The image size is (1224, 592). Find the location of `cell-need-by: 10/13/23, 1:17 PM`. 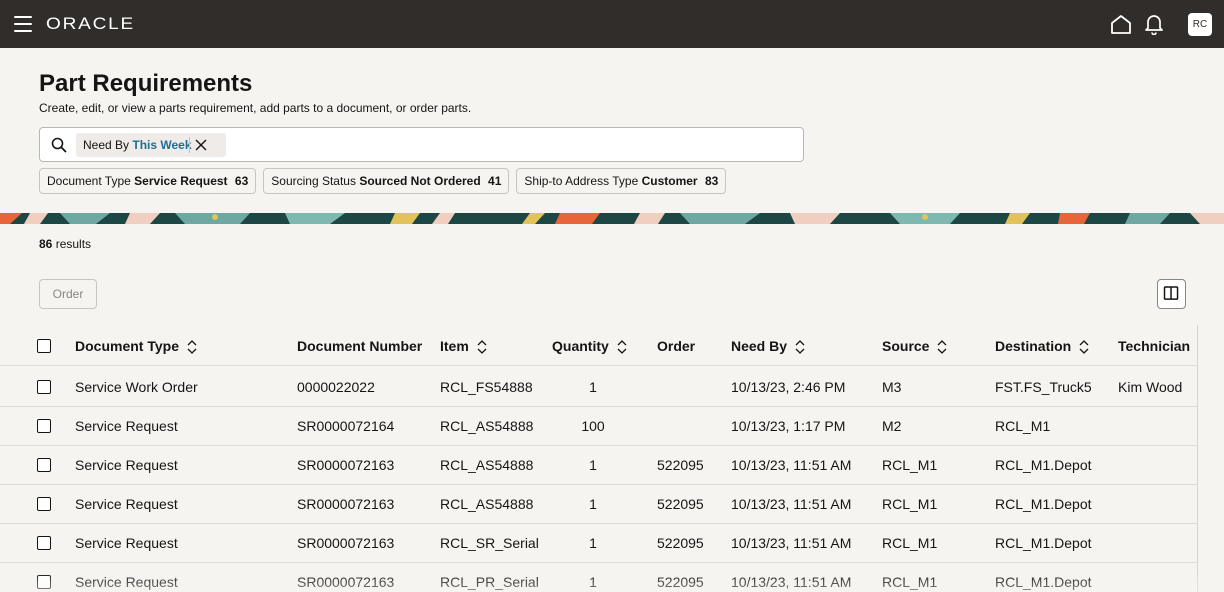

cell-need-by: 10/13/23, 1:17 PM is located at coordinates (788, 426).